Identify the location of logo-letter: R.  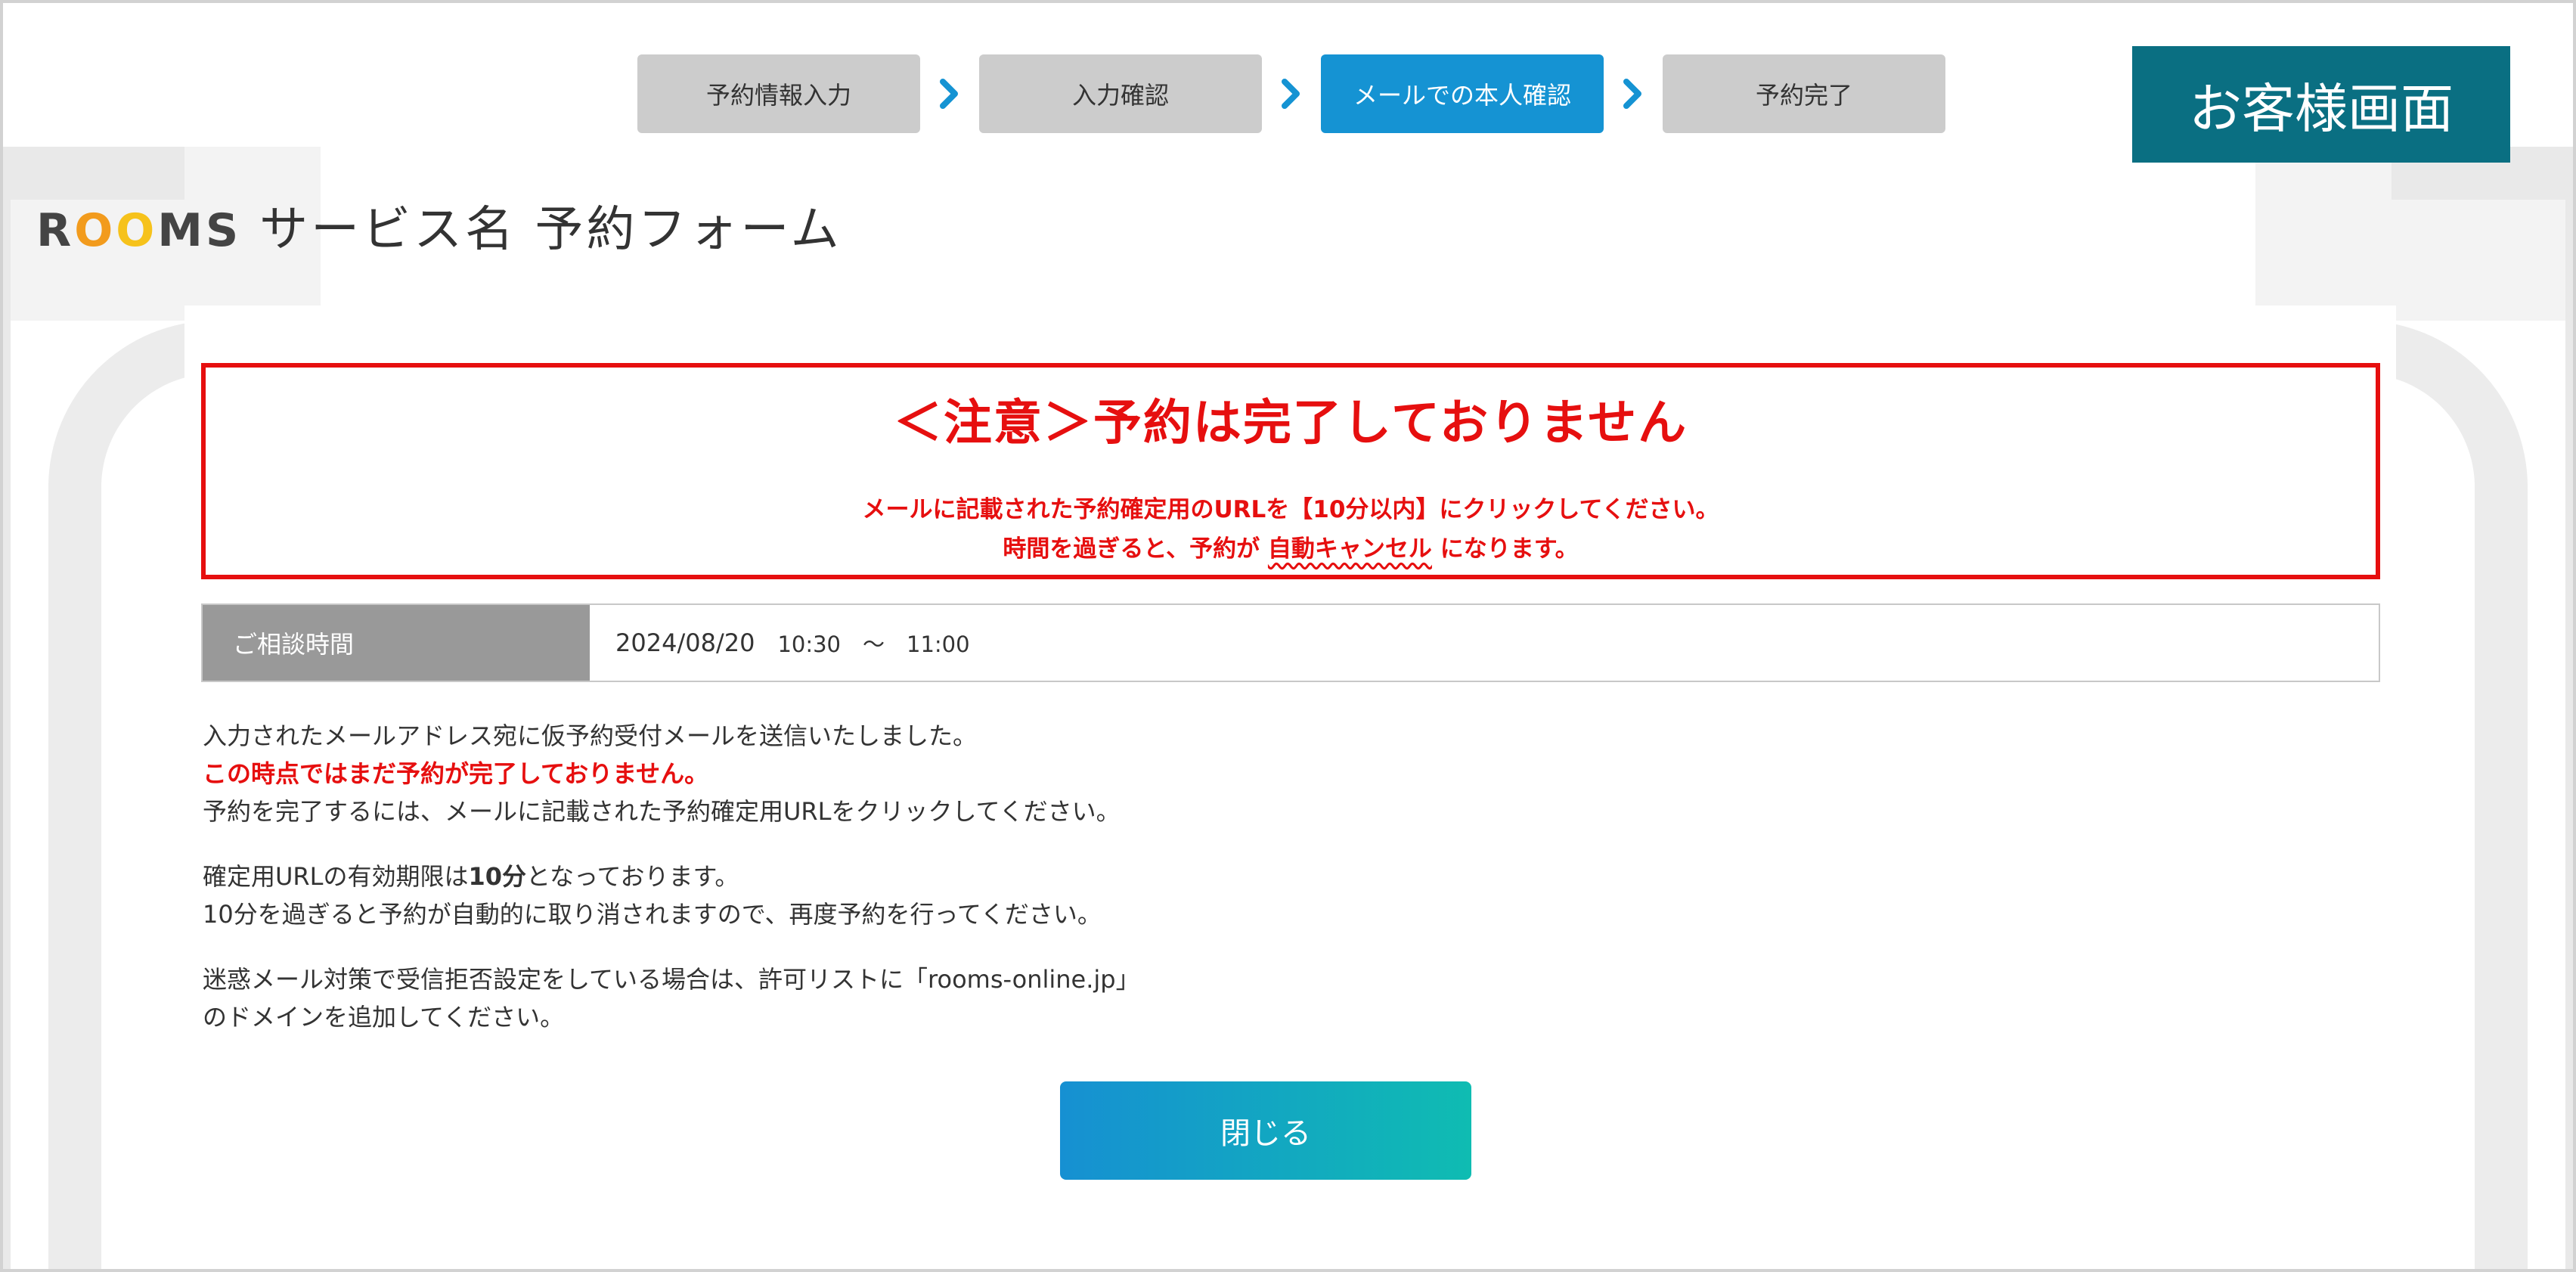
(55, 231).